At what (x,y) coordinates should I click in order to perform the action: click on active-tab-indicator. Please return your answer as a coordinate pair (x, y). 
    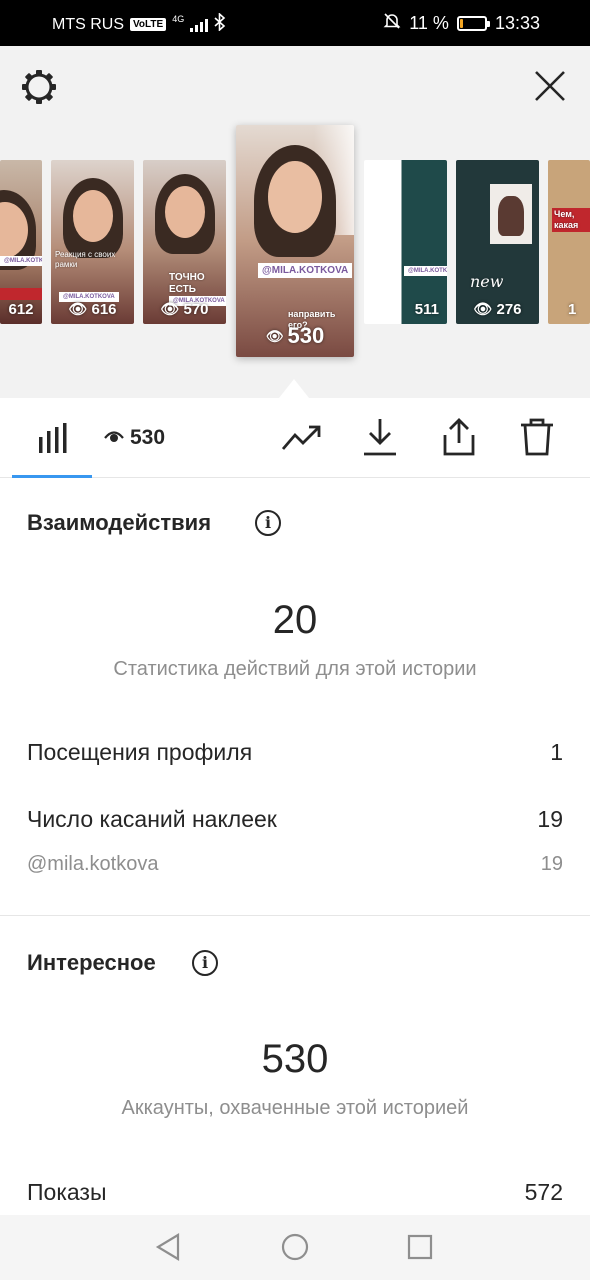
    Looking at the image, I should click on (52, 476).